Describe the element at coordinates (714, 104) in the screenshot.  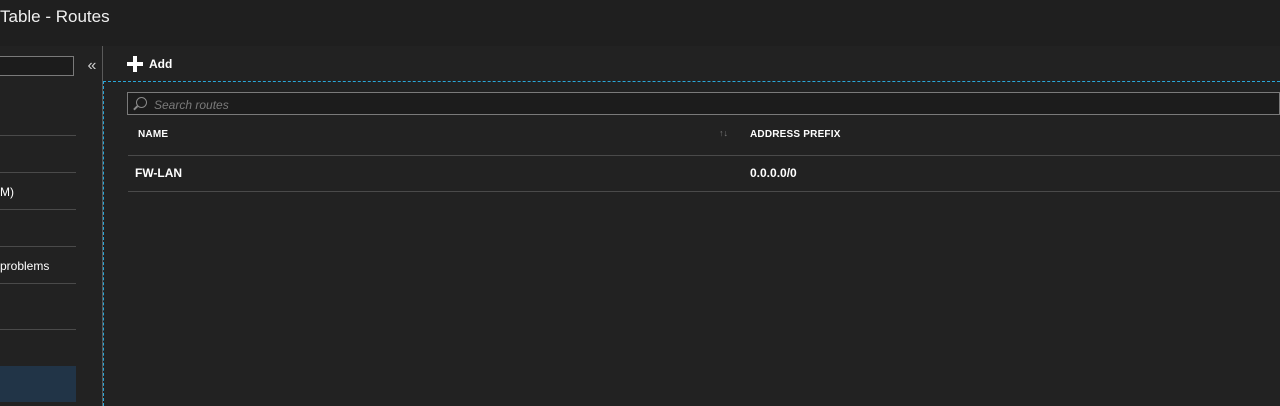
I see `search-routes-input` at that location.